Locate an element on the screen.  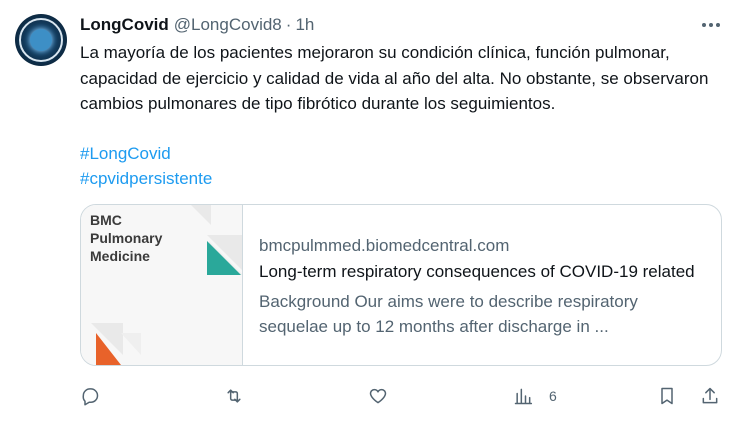
virus-icon is located at coordinates (41, 40).